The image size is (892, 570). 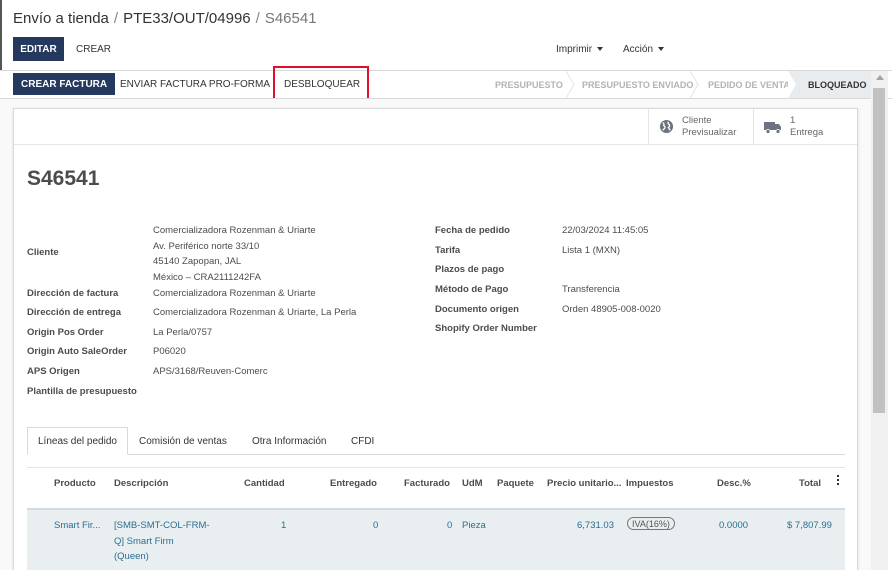 What do you see at coordinates (879, 250) in the screenshot?
I see `scrollbar-thumb` at bounding box center [879, 250].